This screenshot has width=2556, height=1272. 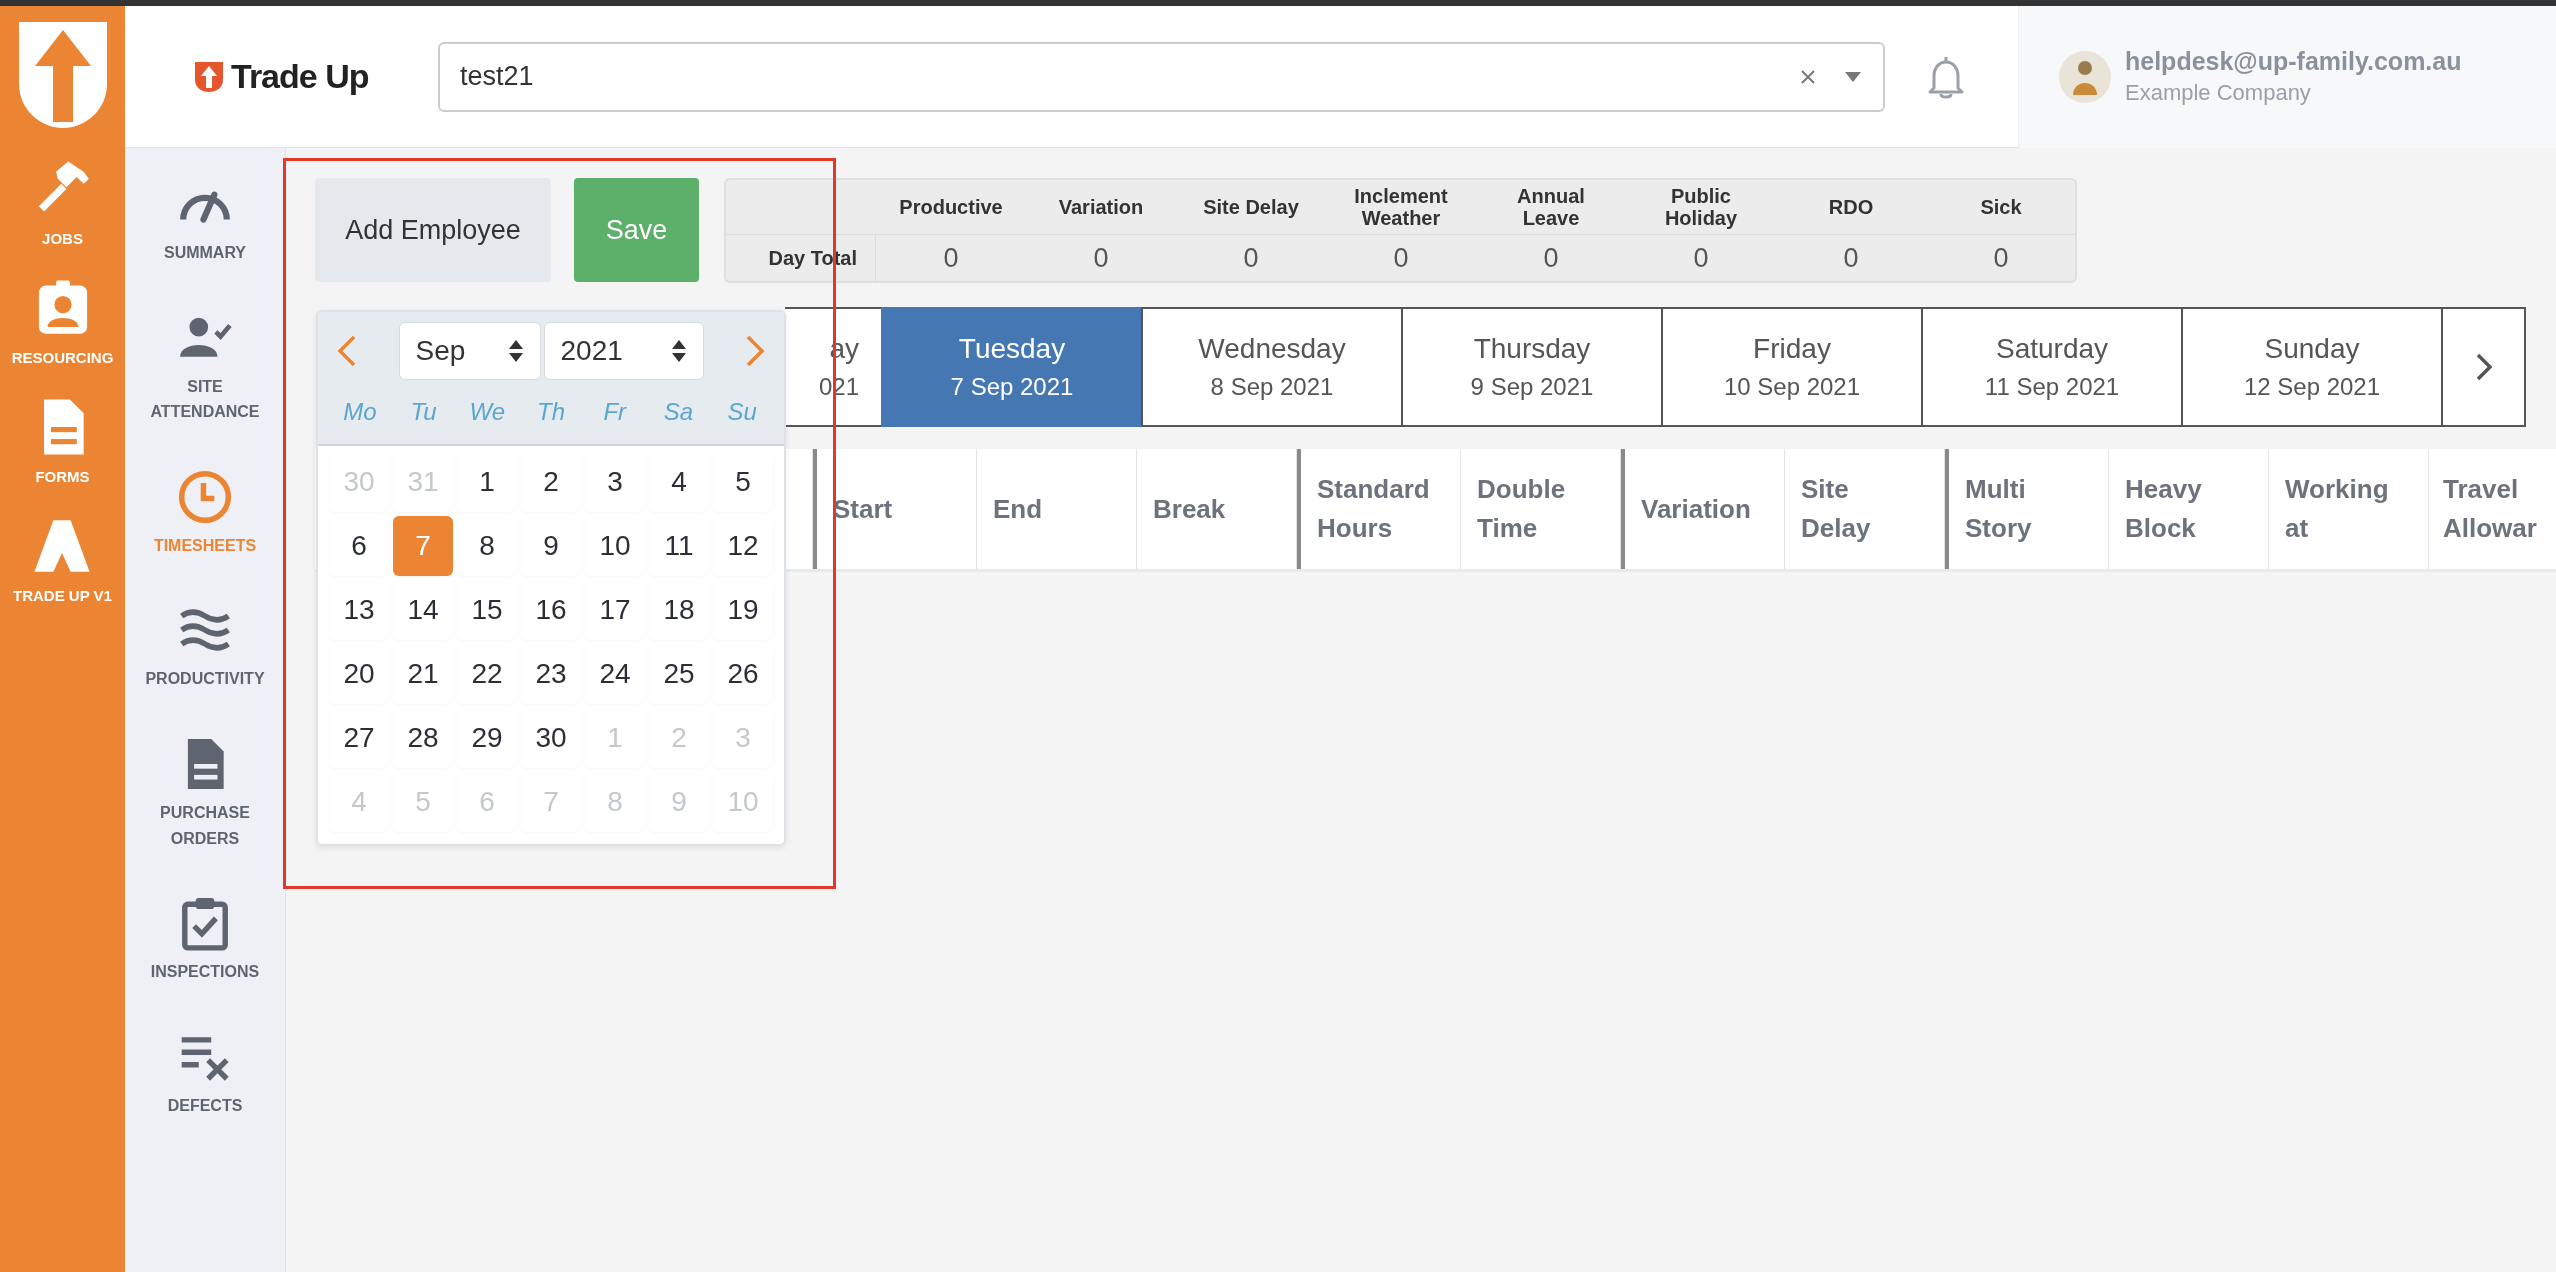 What do you see at coordinates (679, 610) in the screenshot?
I see `calendar-day: 18` at bounding box center [679, 610].